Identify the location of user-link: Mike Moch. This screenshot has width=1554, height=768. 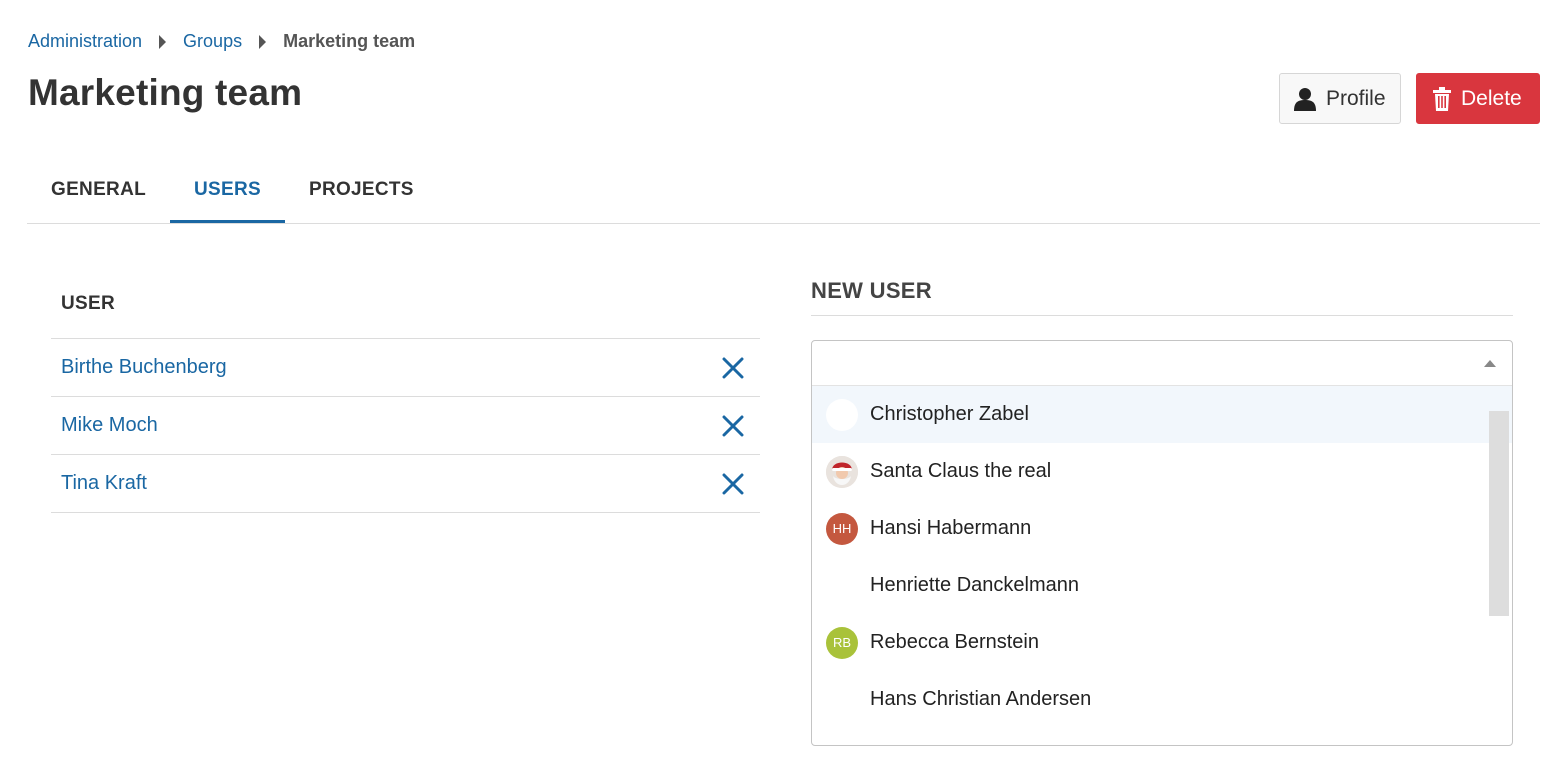
(109, 425).